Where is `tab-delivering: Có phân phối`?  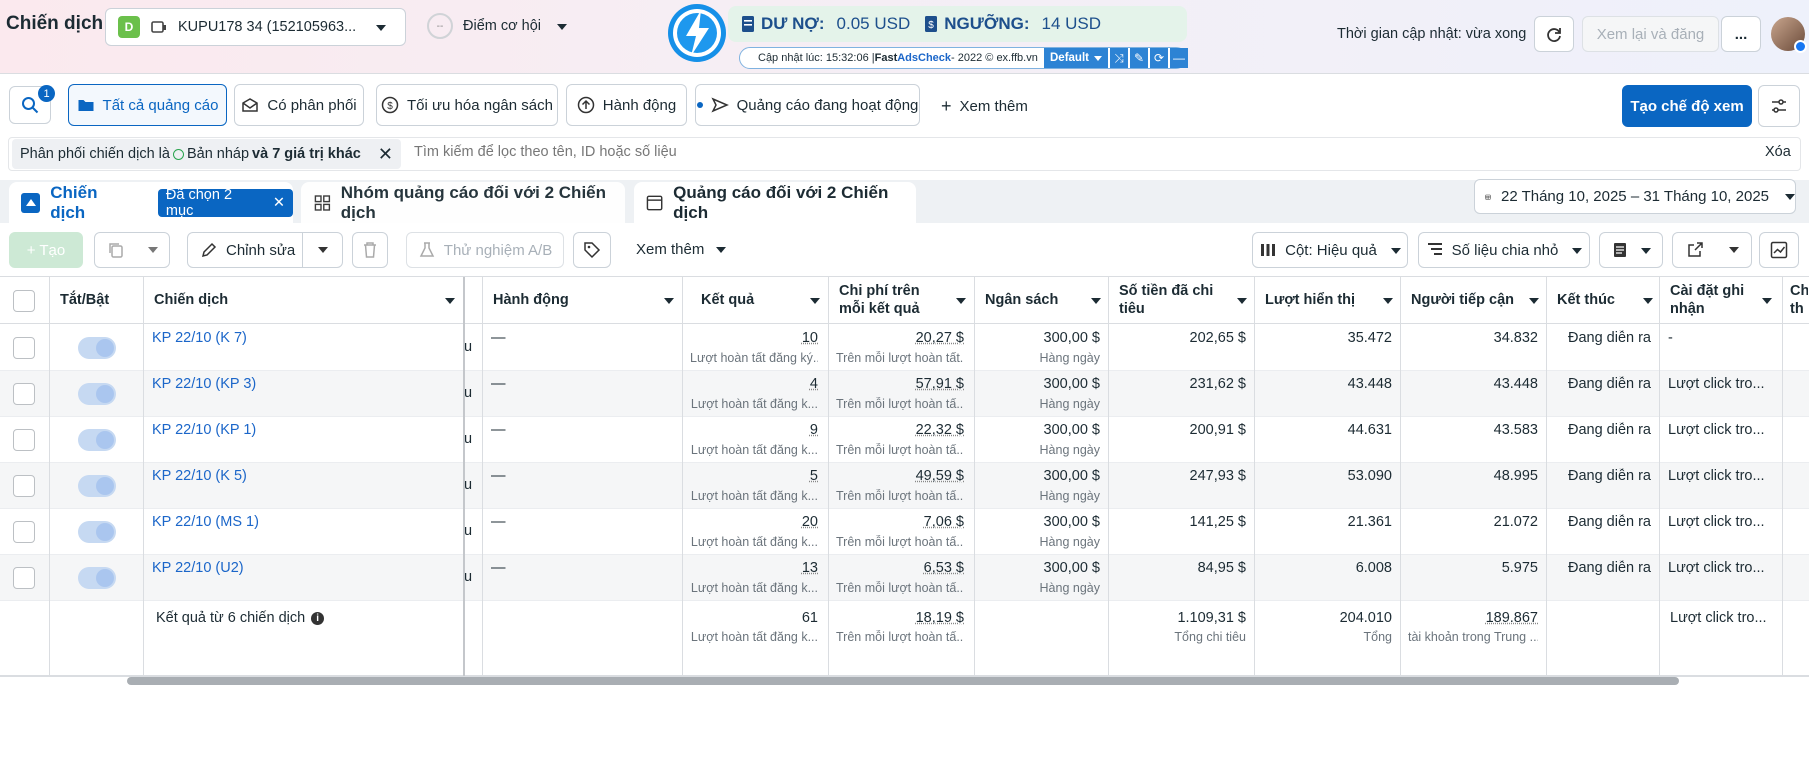
tab-delivering: Có phân phối is located at coordinates (299, 105).